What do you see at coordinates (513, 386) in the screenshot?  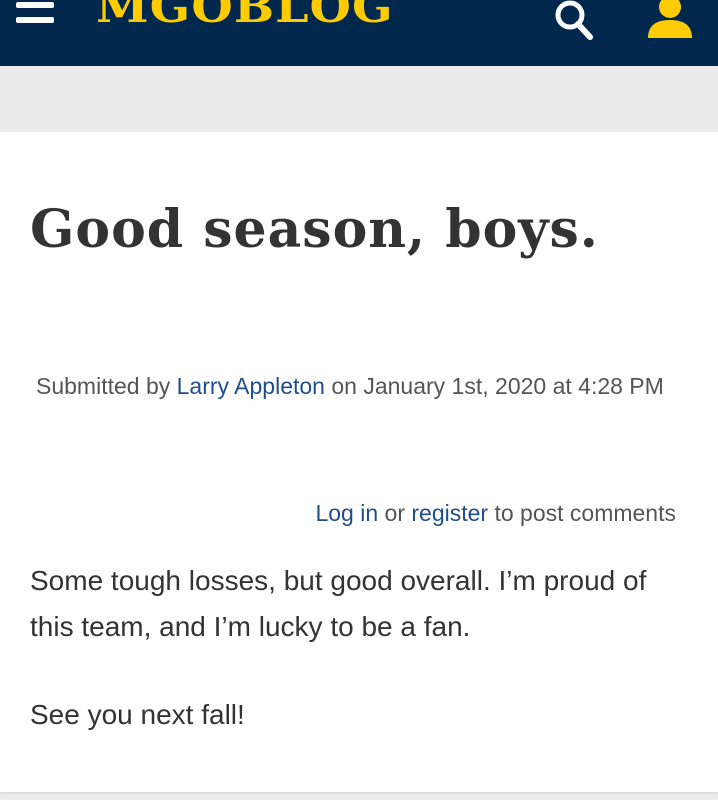 I see `post-date: January 1st, 2020 at 4:28 PM` at bounding box center [513, 386].